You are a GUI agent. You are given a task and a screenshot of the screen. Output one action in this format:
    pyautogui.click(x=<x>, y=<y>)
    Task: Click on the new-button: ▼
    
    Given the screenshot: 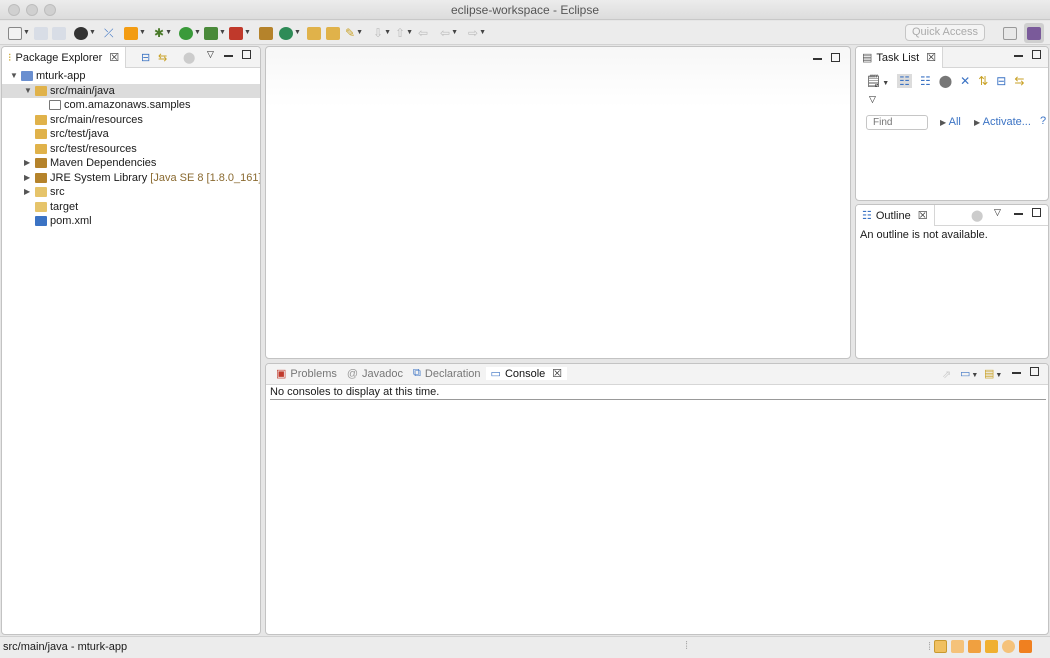 What is the action you would take?
    pyautogui.click(x=19, y=33)
    